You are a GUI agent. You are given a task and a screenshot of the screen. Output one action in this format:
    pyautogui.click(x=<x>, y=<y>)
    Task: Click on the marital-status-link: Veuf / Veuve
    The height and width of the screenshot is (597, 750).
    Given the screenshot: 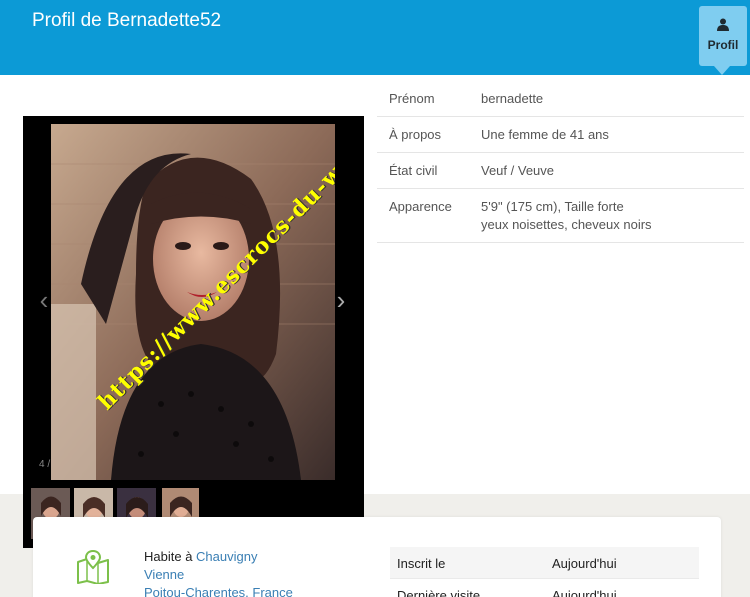 What is the action you would take?
    pyautogui.click(x=606, y=171)
    